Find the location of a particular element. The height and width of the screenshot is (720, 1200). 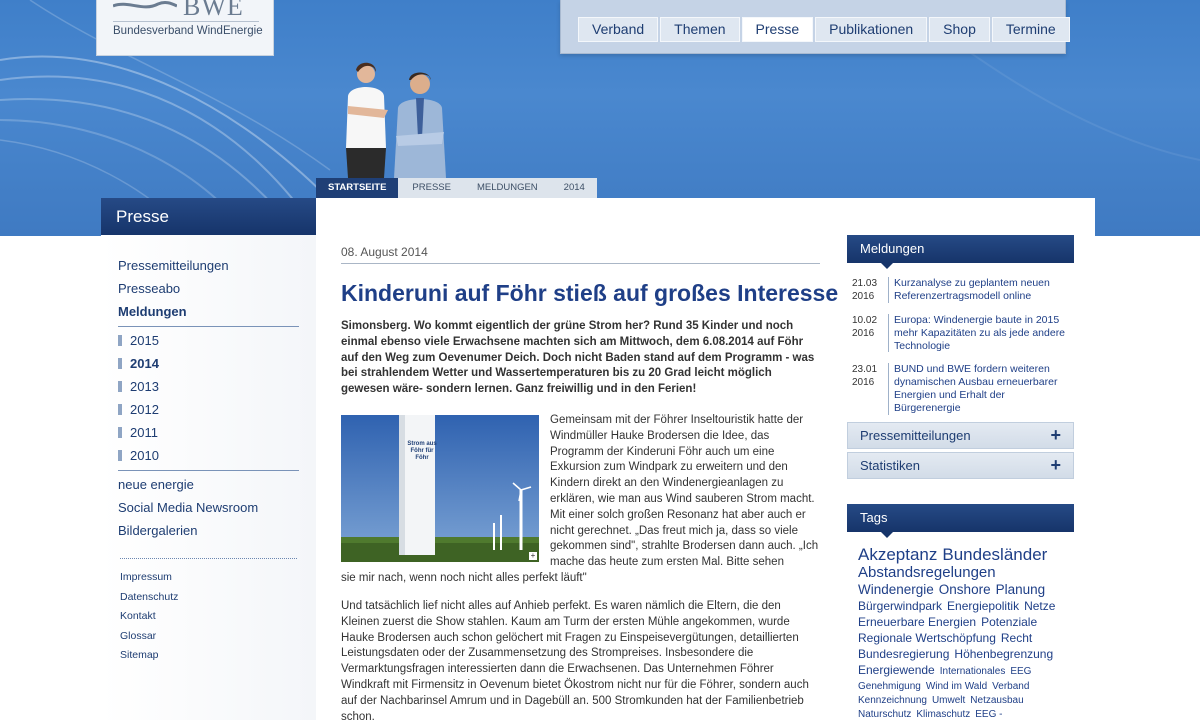

sidebar-item-neue-energie: neue energie is located at coordinates (208, 487).